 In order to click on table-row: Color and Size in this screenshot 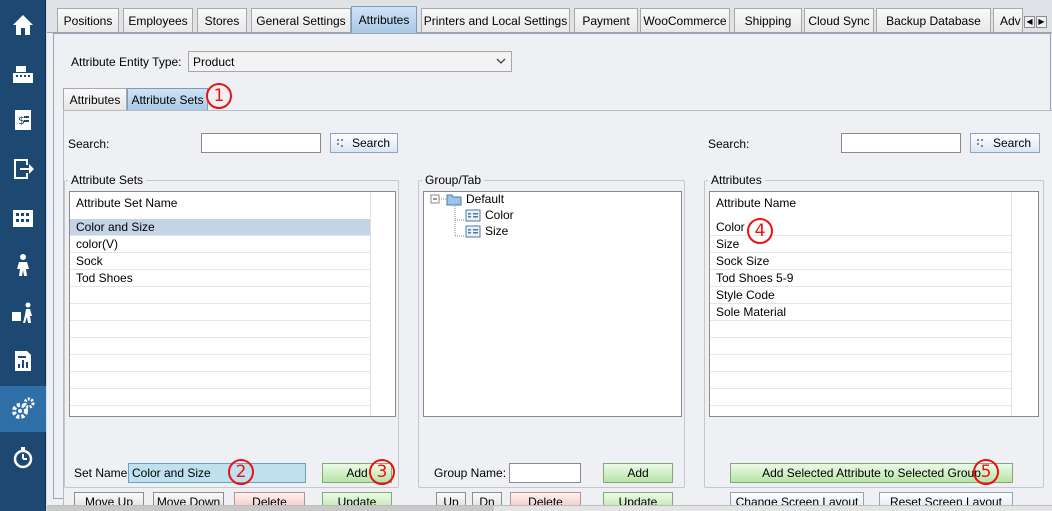, I will do `click(220, 227)`.